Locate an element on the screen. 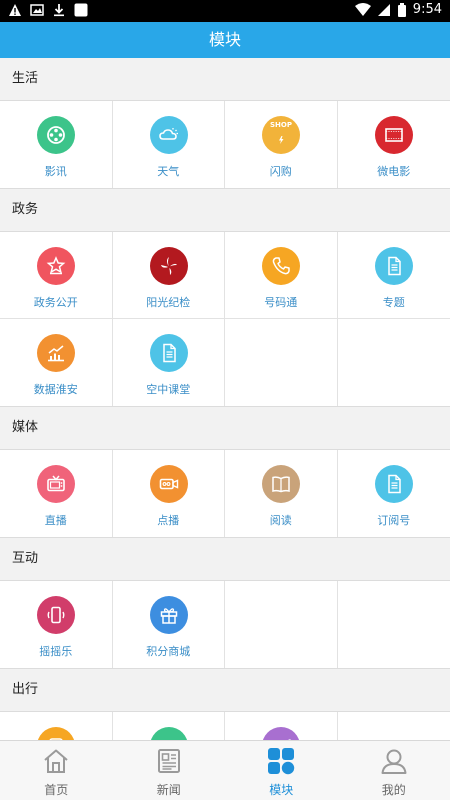 The image size is (450, 800). section-title: 出行 is located at coordinates (225, 690).